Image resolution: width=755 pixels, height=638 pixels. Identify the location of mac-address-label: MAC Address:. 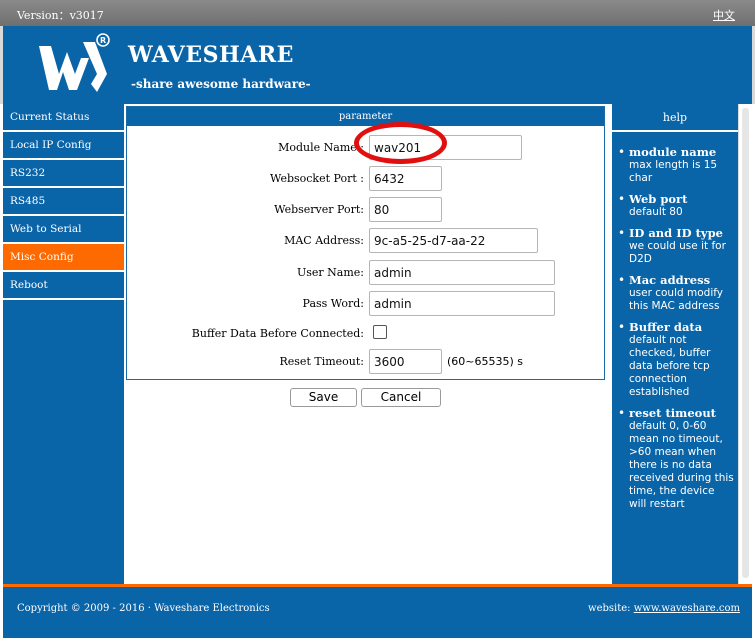
(324, 240).